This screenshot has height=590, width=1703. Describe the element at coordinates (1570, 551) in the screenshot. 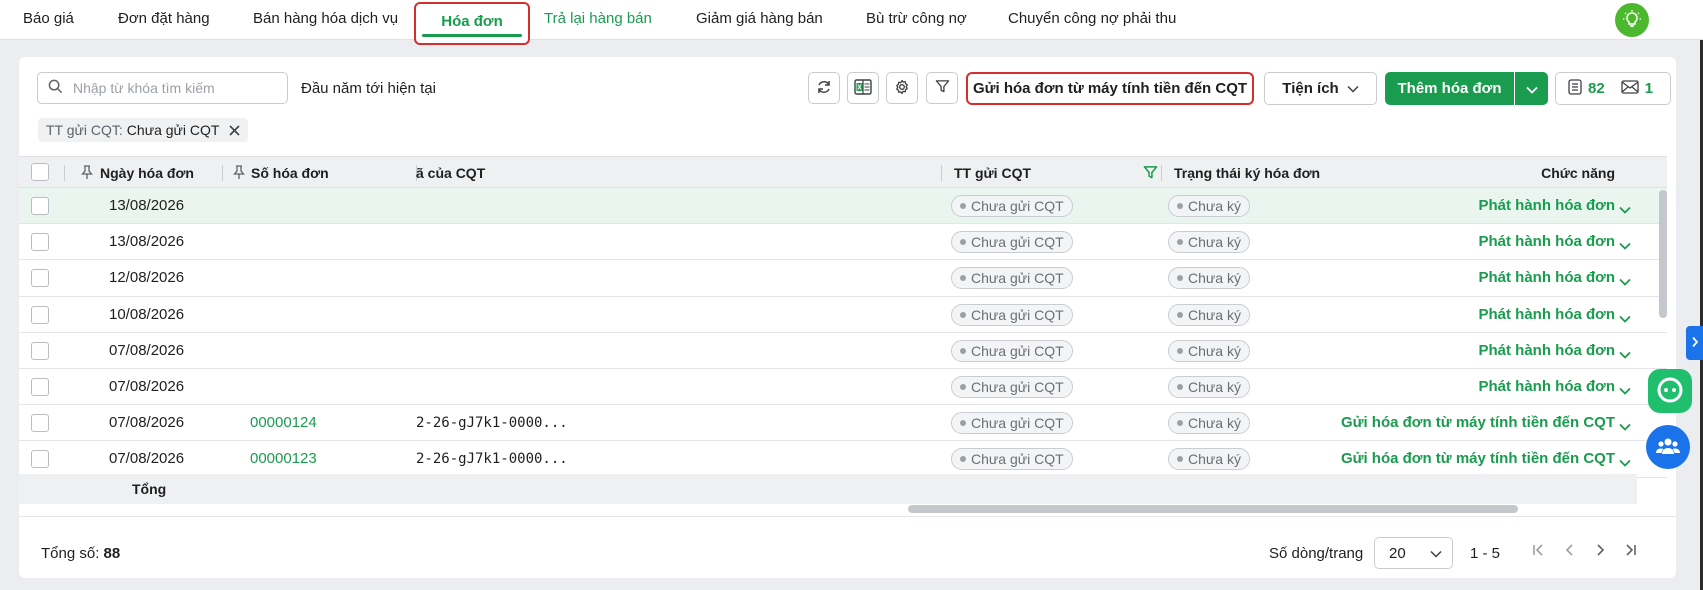

I see `prev-page-icon` at that location.